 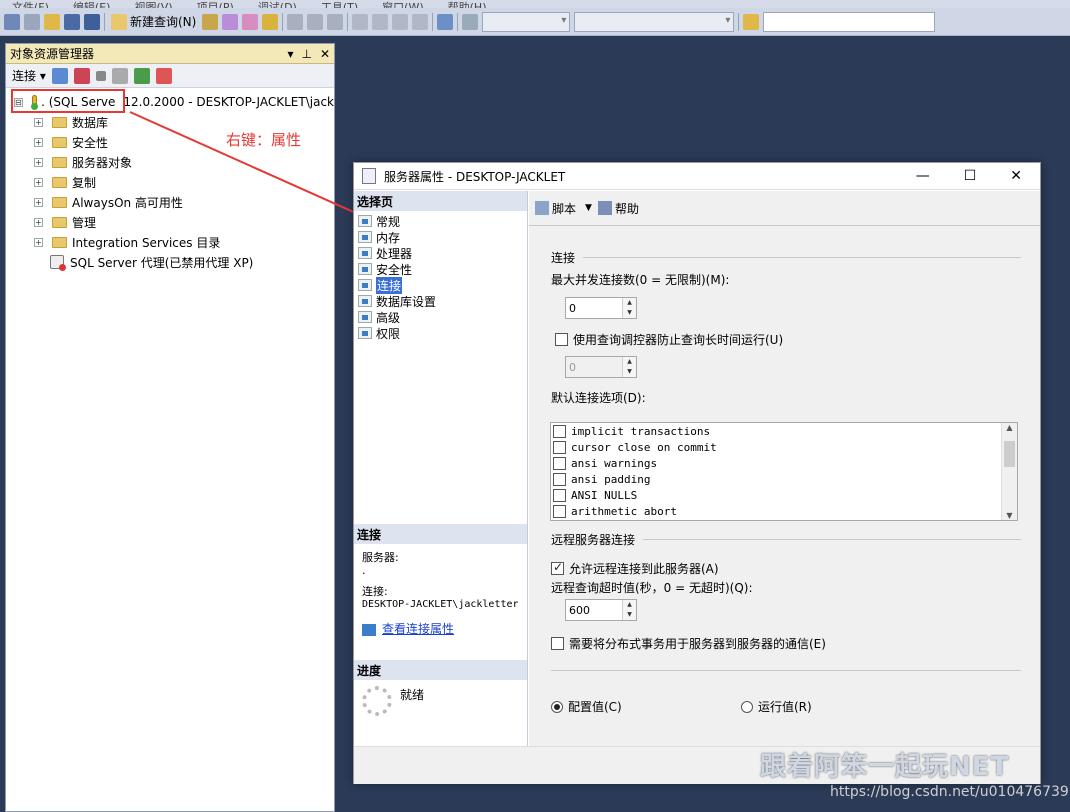 What do you see at coordinates (1009, 454) in the screenshot?
I see `scroll-thumb` at bounding box center [1009, 454].